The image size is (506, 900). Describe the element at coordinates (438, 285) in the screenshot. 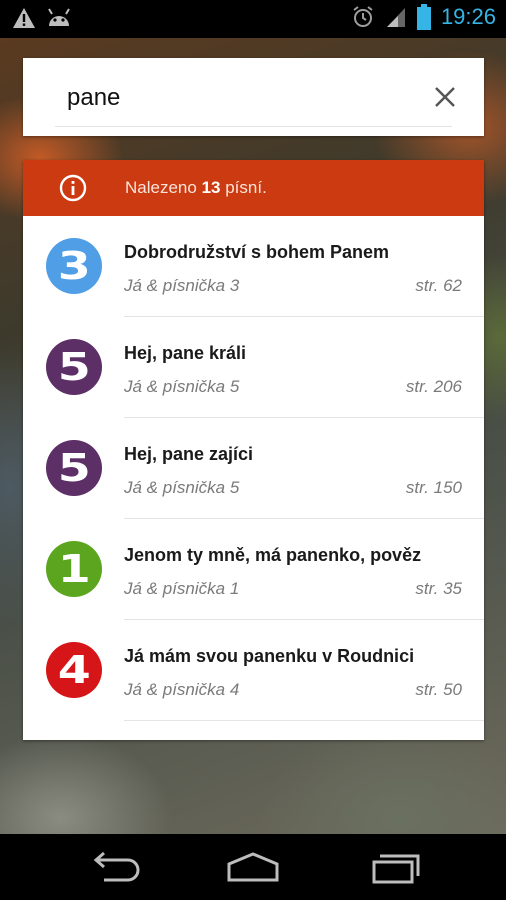

I see `page-number: str. 62` at that location.